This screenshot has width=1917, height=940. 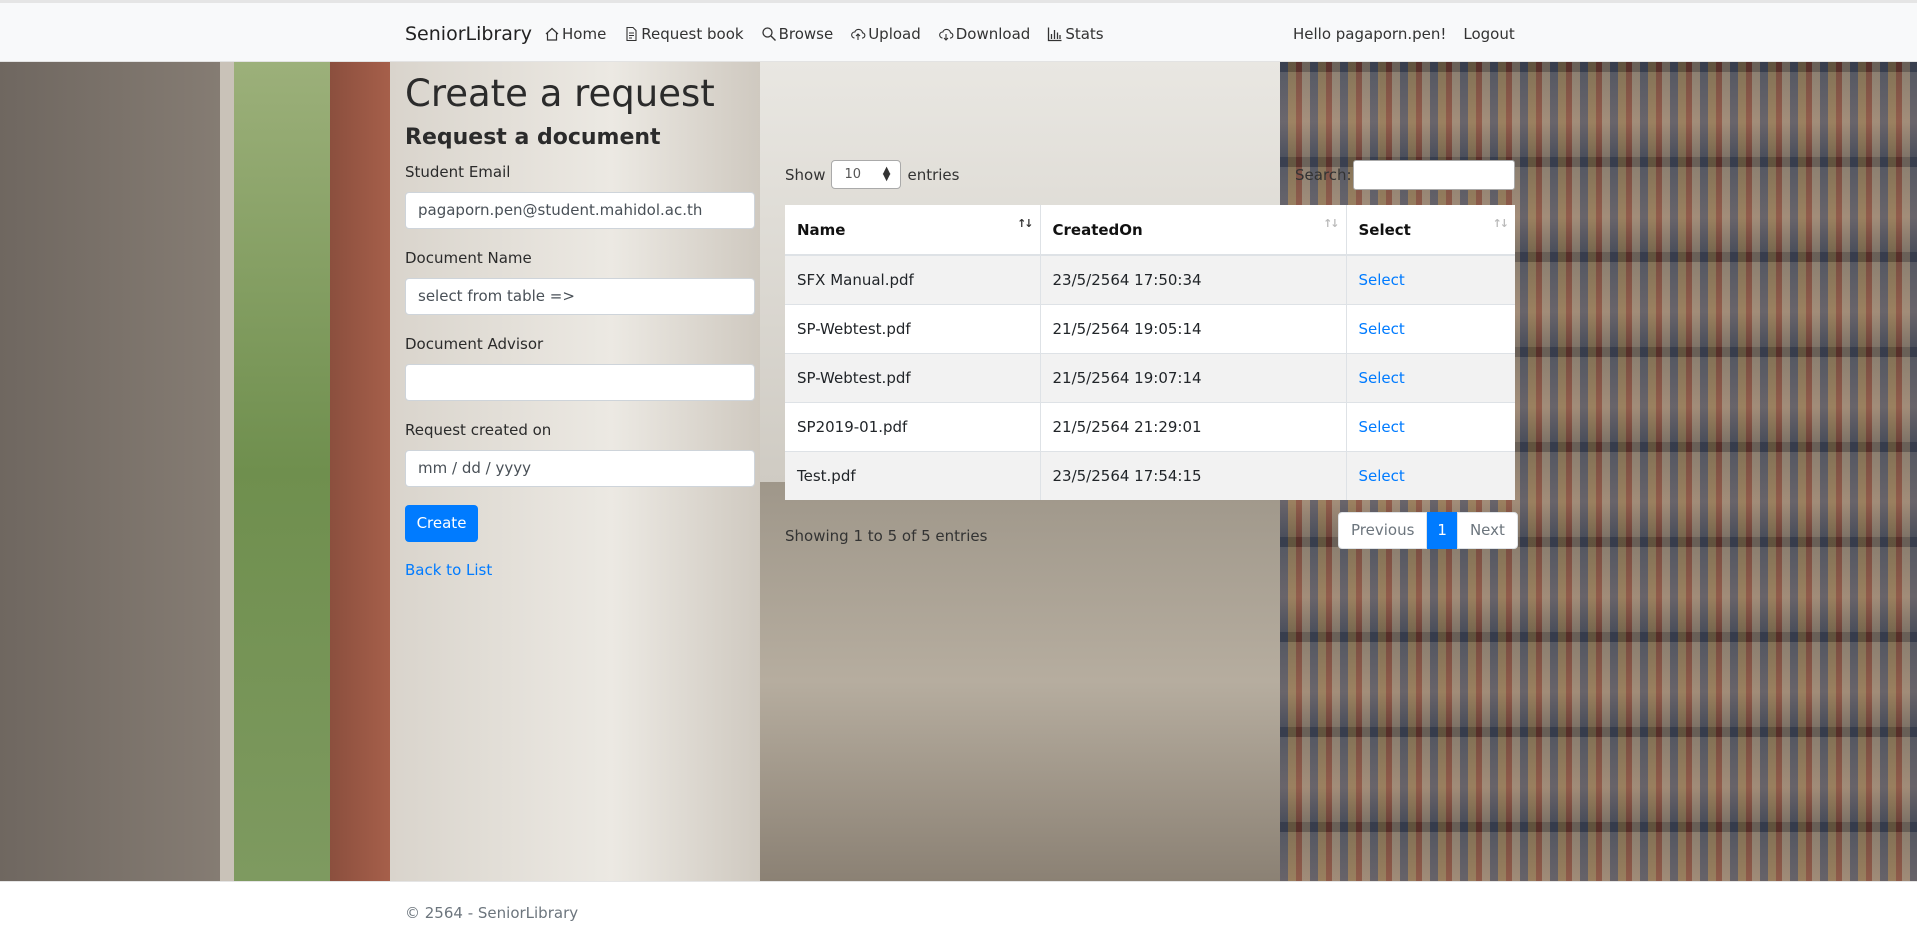 What do you see at coordinates (821, 229) in the screenshot?
I see `column-header-name-label: Name` at bounding box center [821, 229].